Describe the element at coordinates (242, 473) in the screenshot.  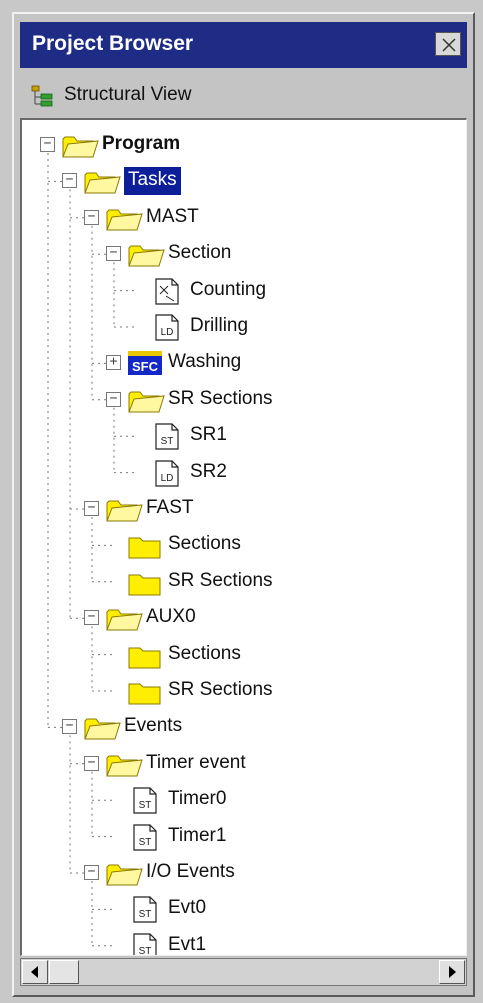
I see `tree-node: LD SR2` at that location.